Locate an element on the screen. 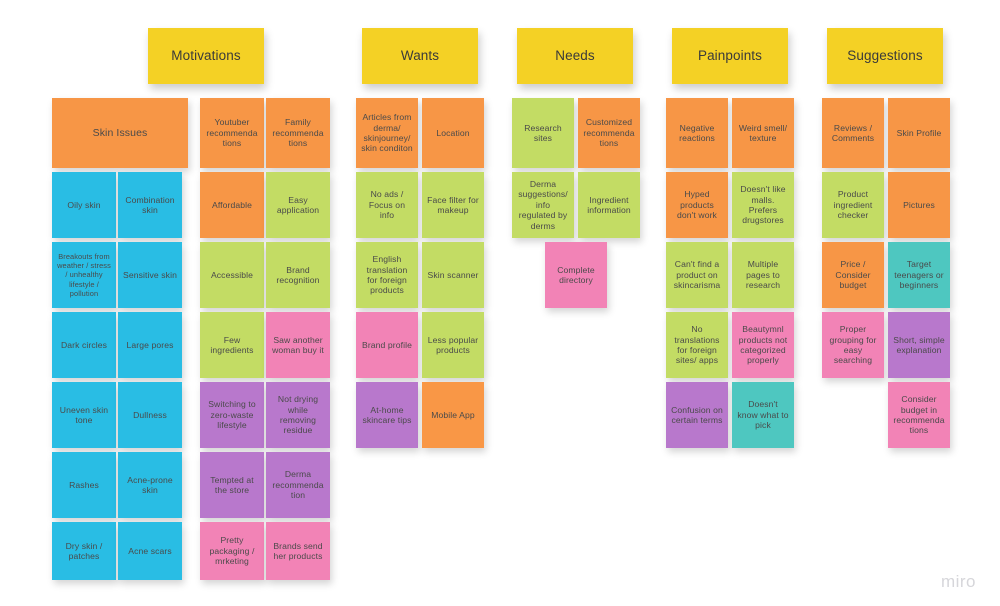  sticky-note: Few ingredients is located at coordinates (232, 345).